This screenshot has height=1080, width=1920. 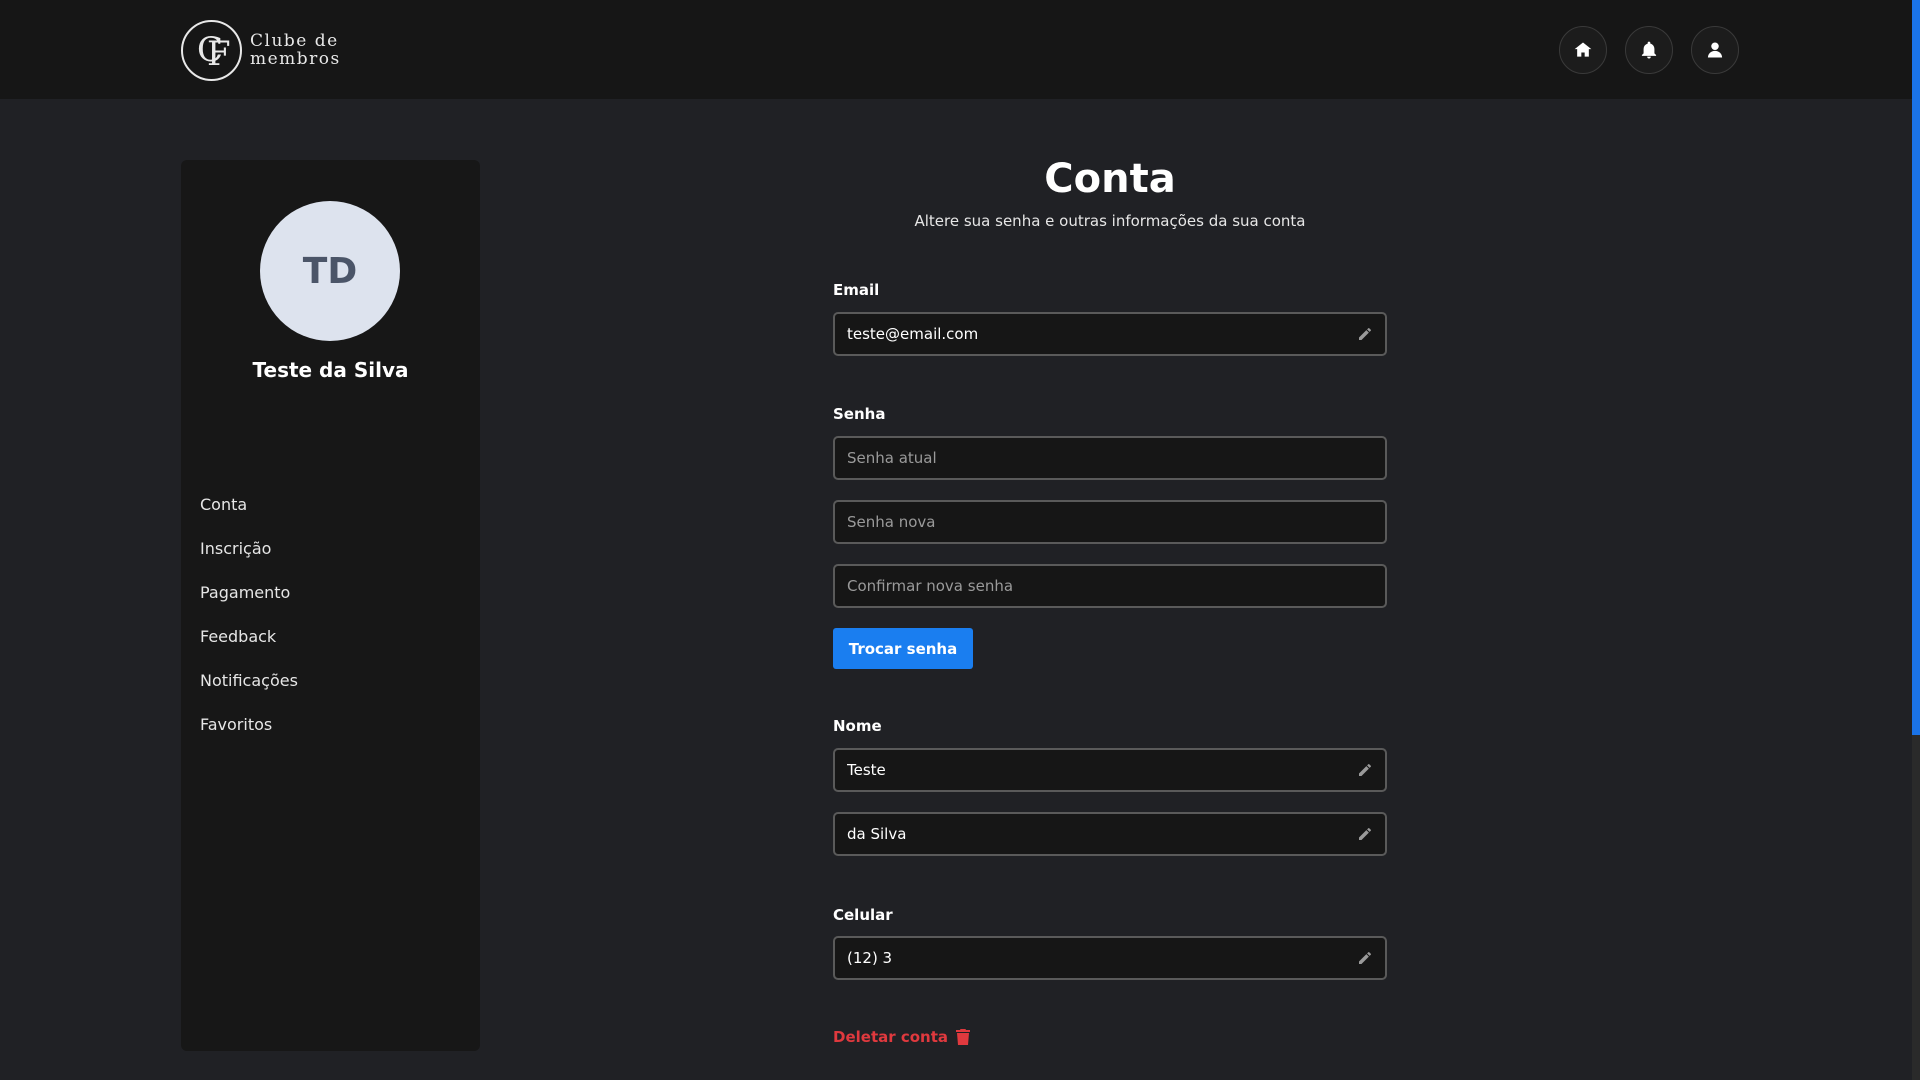 What do you see at coordinates (1916, 367) in the screenshot?
I see `scrollbar-thumb` at bounding box center [1916, 367].